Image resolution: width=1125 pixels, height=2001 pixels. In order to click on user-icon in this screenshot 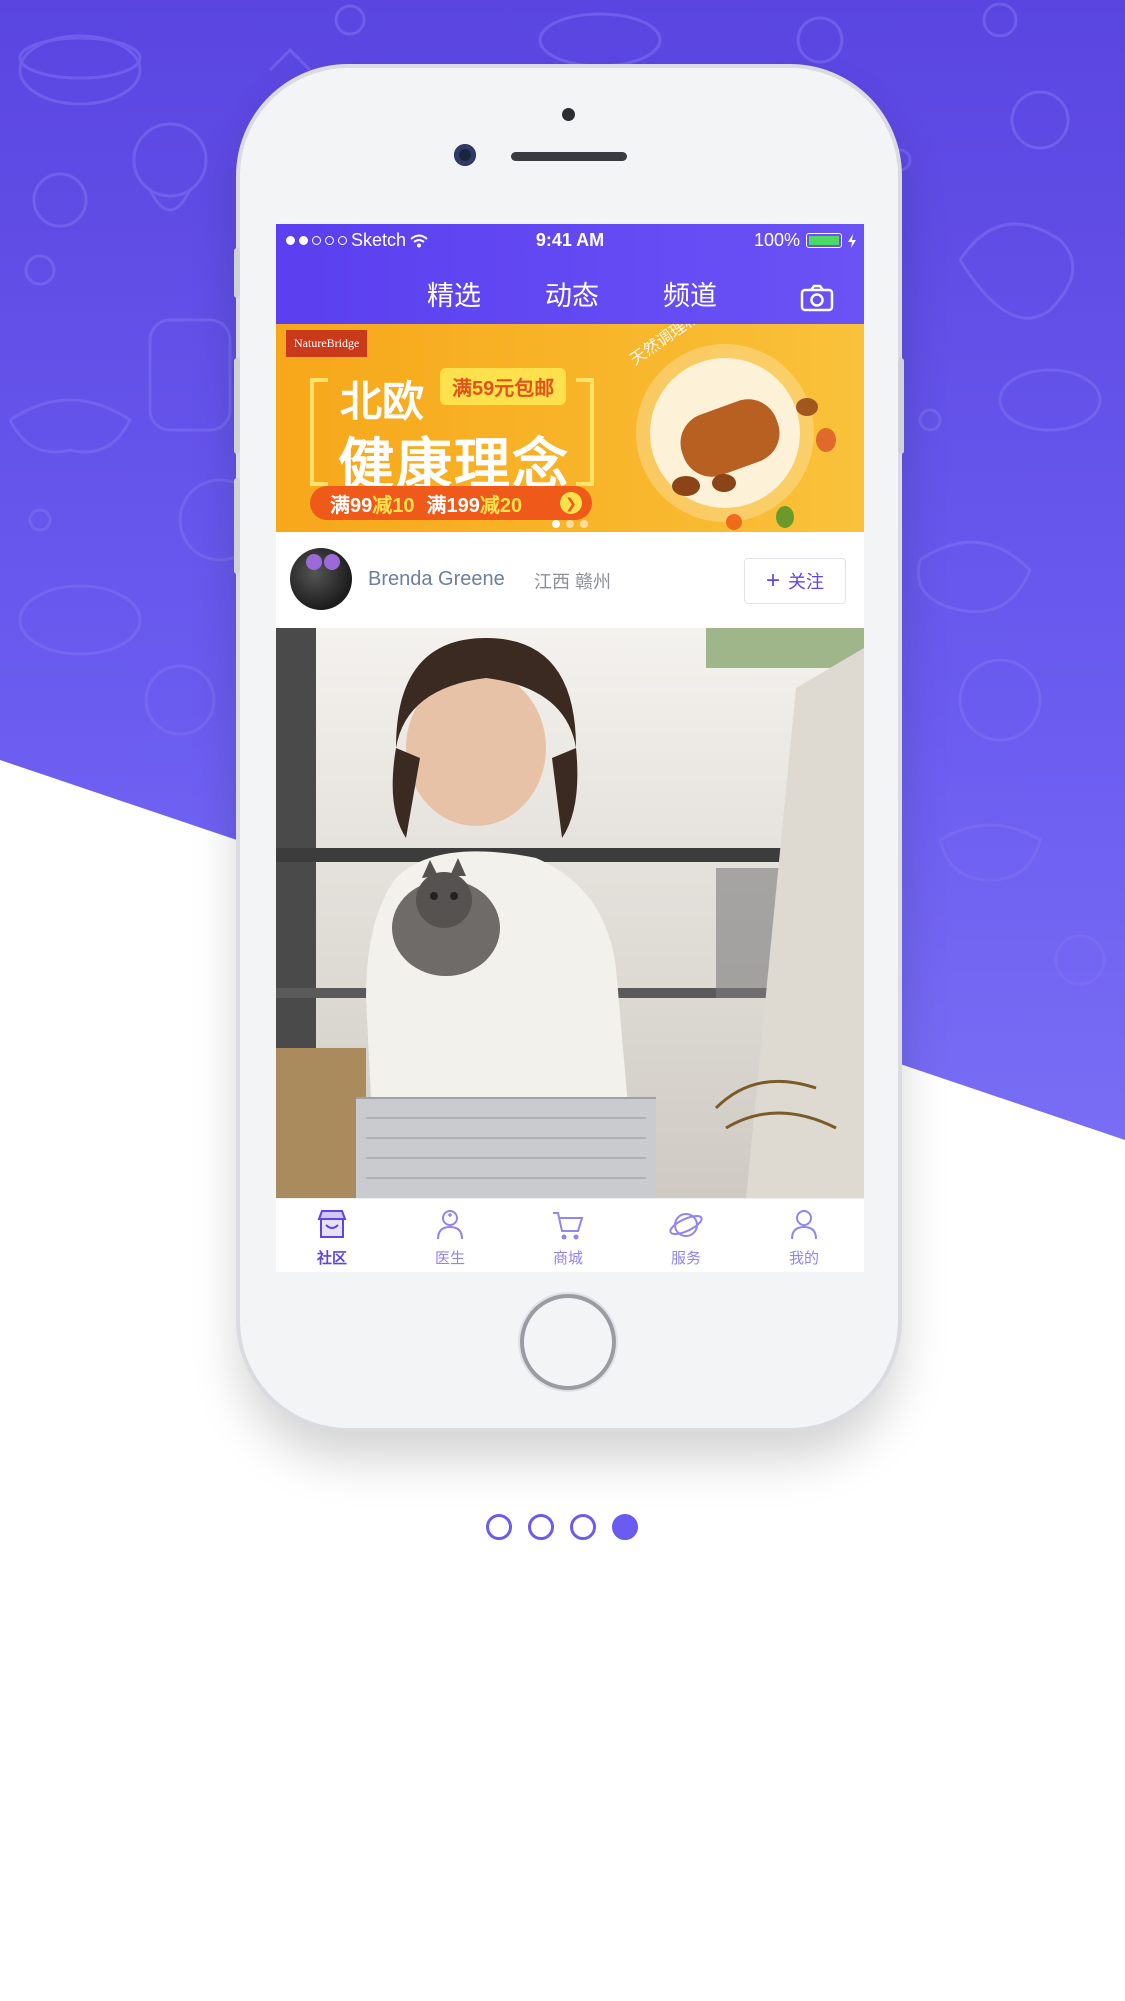, I will do `click(804, 1225)`.